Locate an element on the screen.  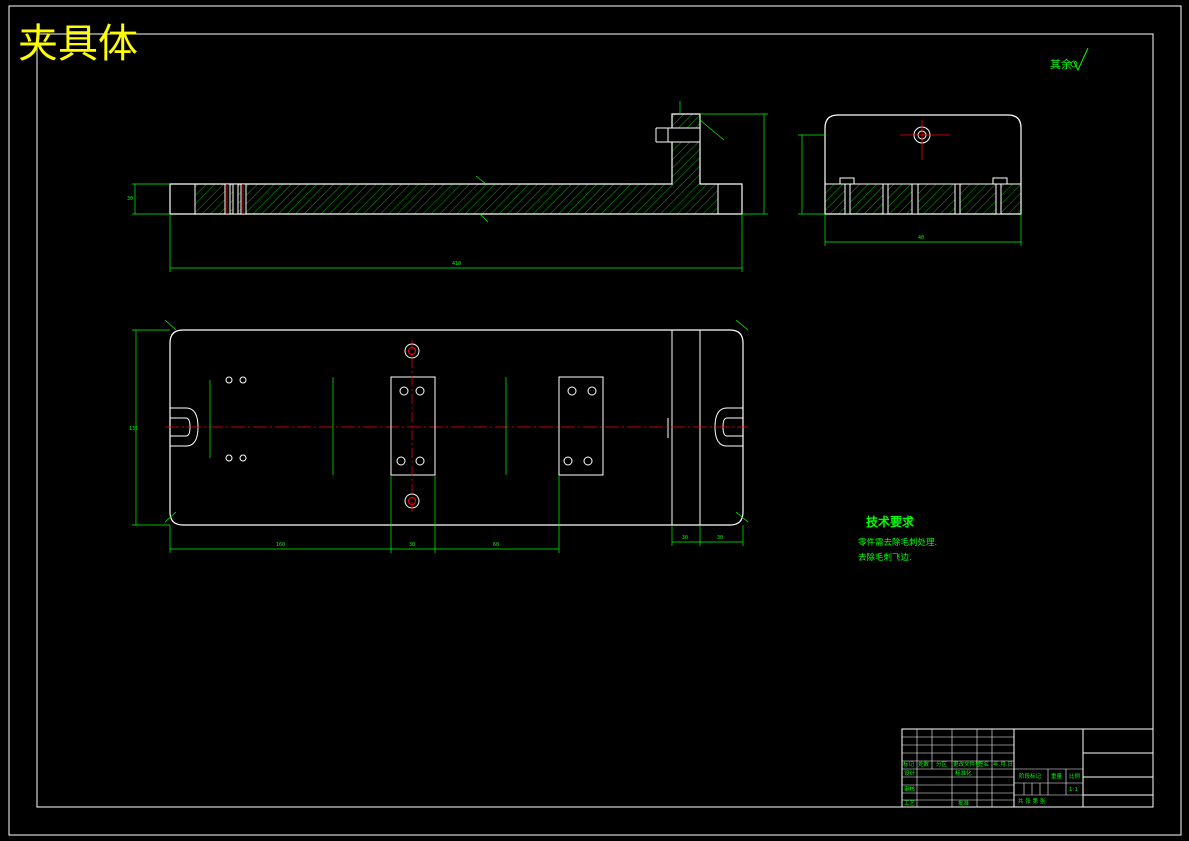
svg-text: 签名 is located at coordinates (983, 764).